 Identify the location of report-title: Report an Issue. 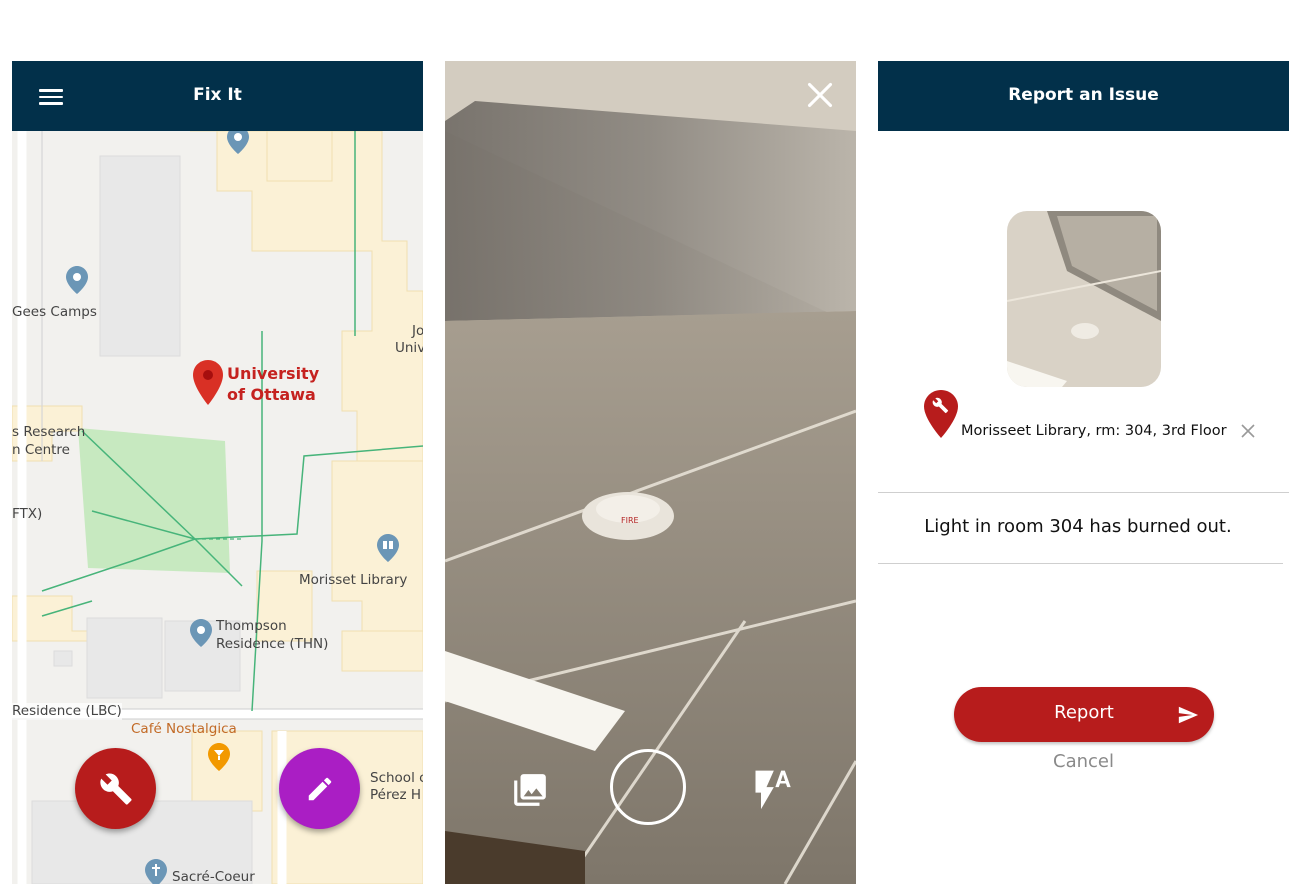
(1083, 95).